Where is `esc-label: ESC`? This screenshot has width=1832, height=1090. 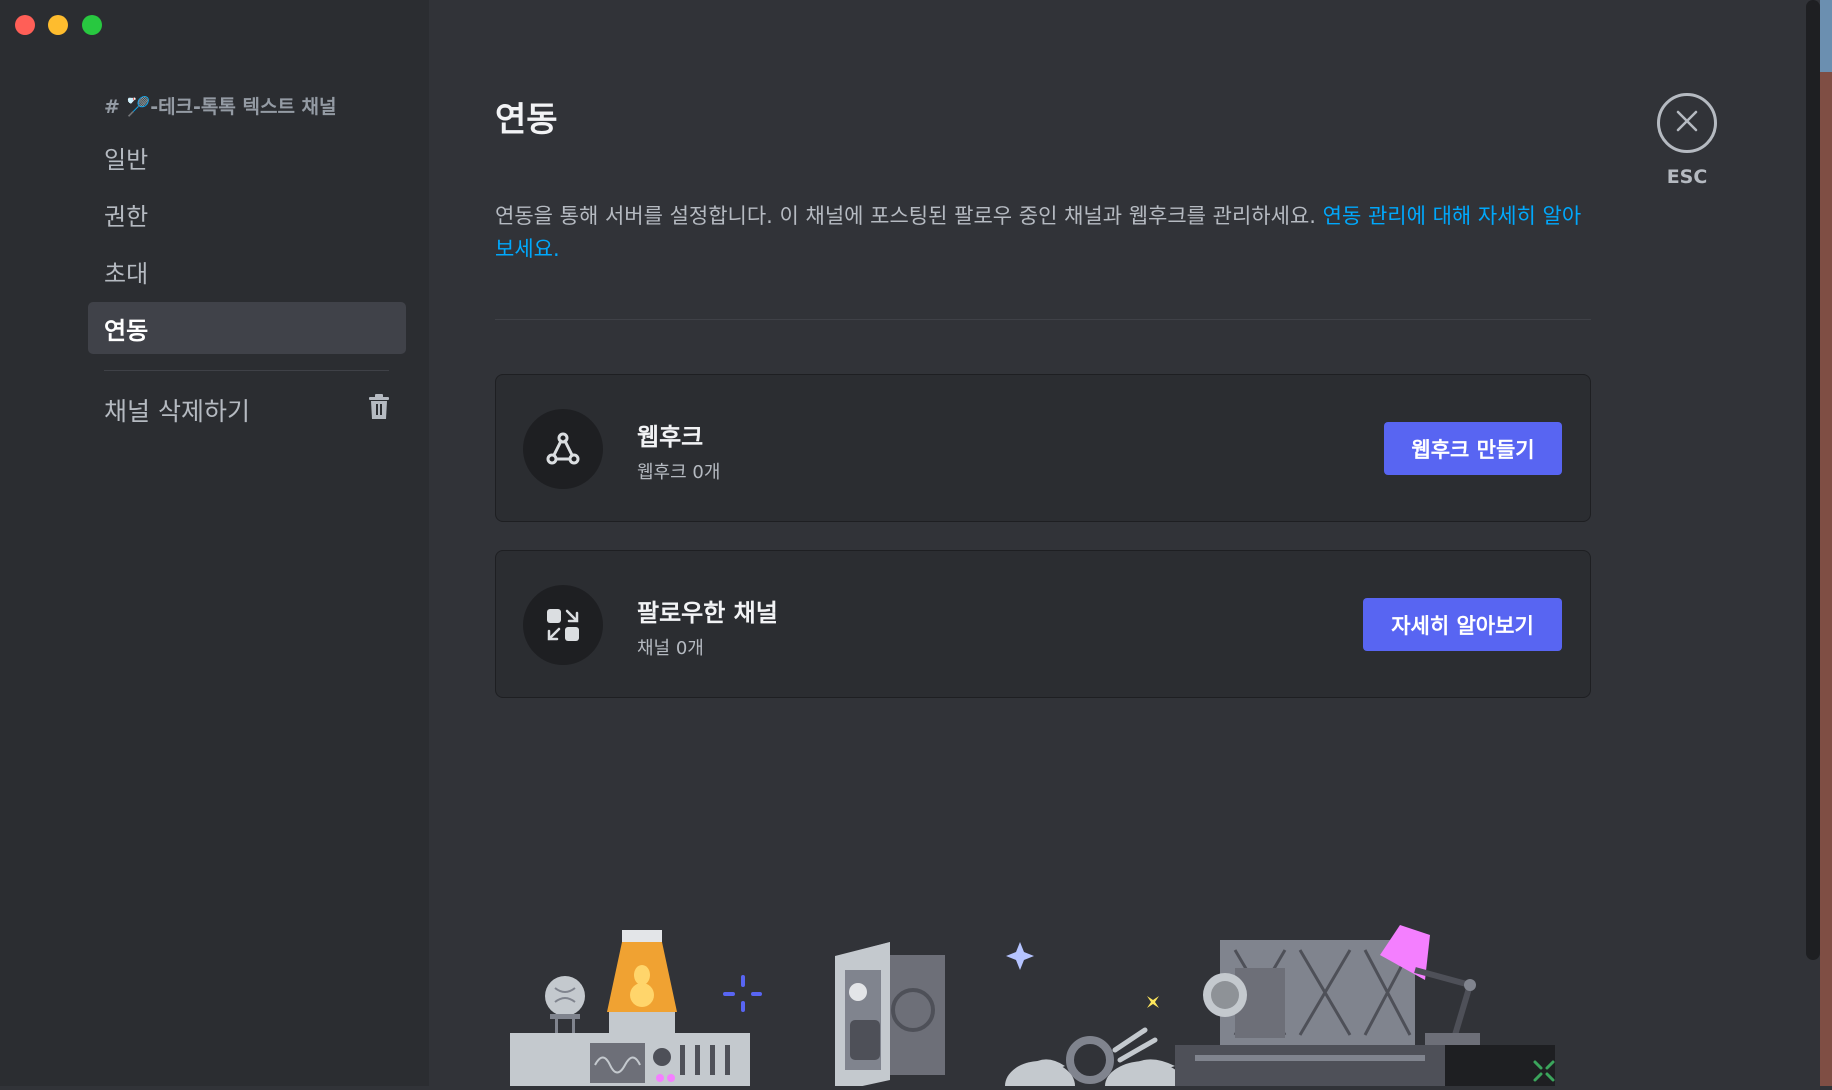
esc-label: ESC is located at coordinates (1687, 177).